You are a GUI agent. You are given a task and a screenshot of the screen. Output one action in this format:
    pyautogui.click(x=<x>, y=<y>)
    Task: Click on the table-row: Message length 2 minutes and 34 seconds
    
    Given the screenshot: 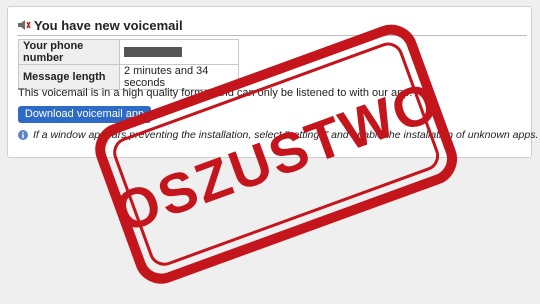 What is the action you would take?
    pyautogui.click(x=128, y=77)
    